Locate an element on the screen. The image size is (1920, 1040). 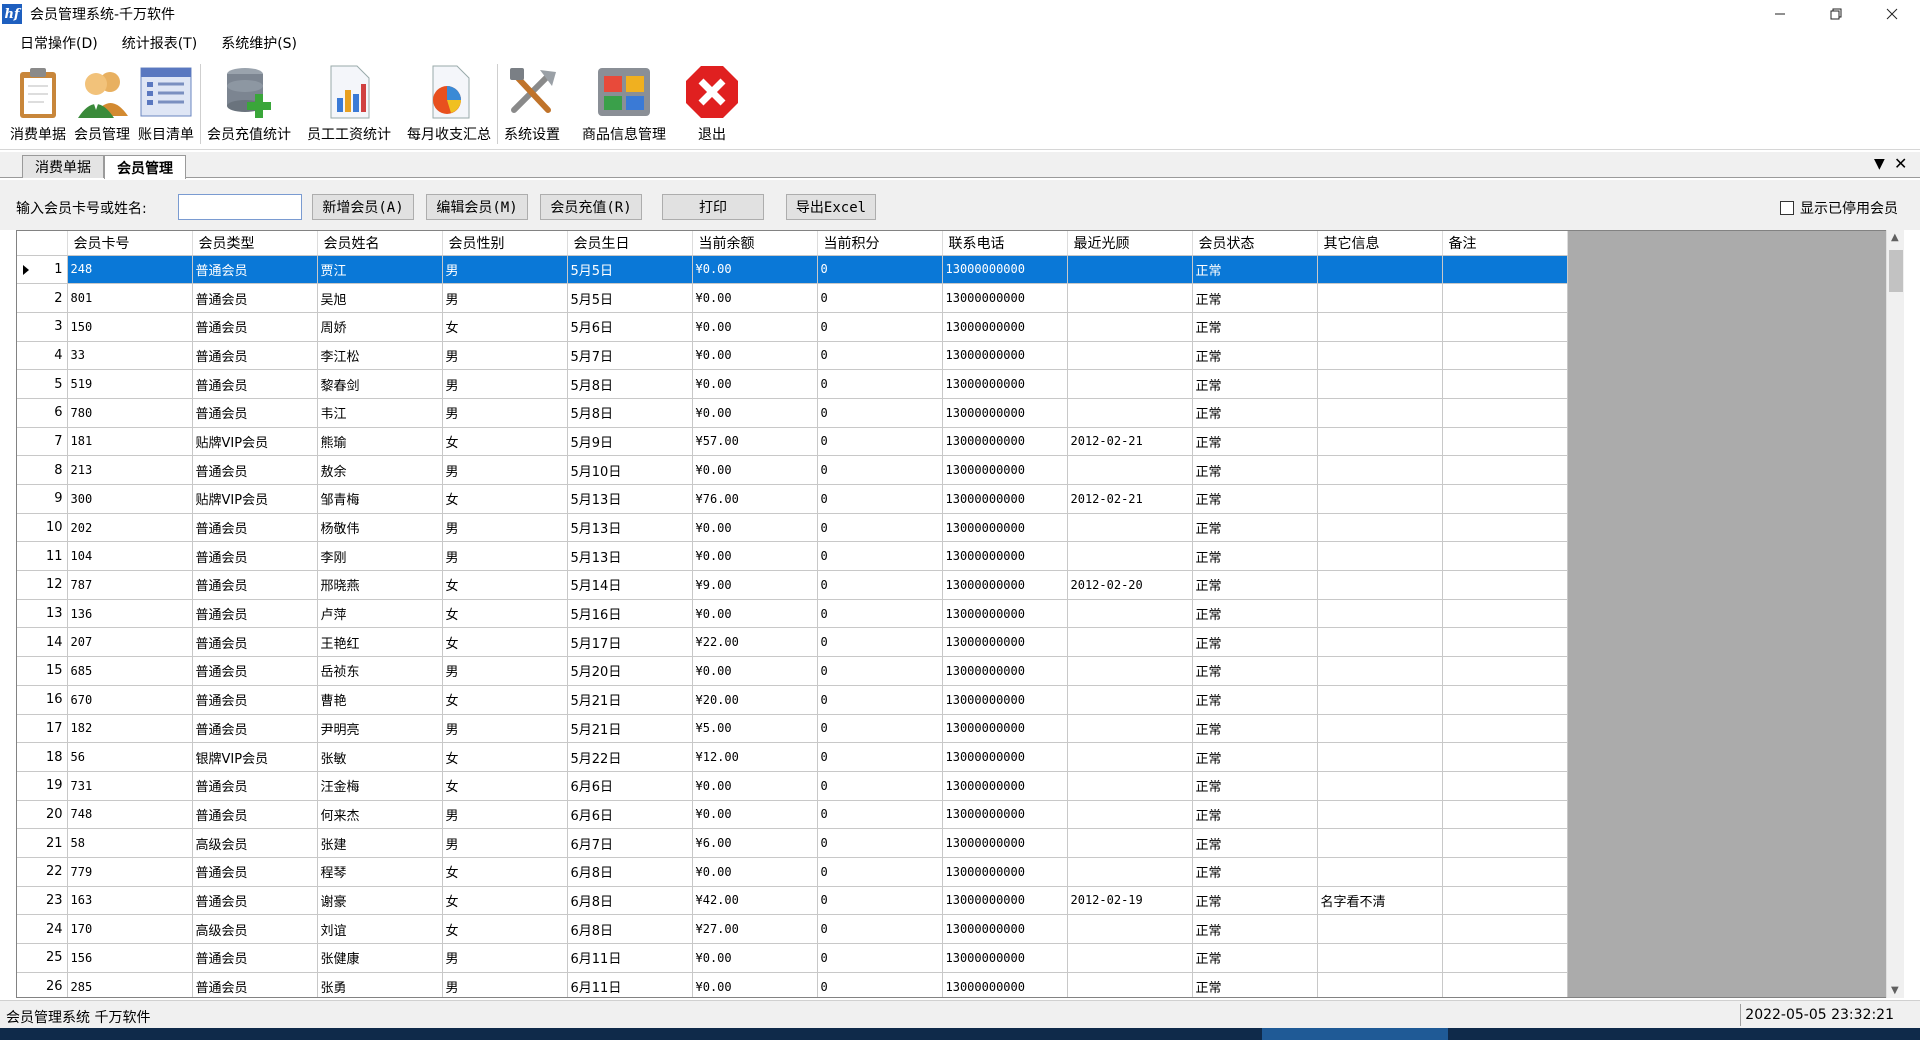
row-number: 19 is located at coordinates (42, 786).